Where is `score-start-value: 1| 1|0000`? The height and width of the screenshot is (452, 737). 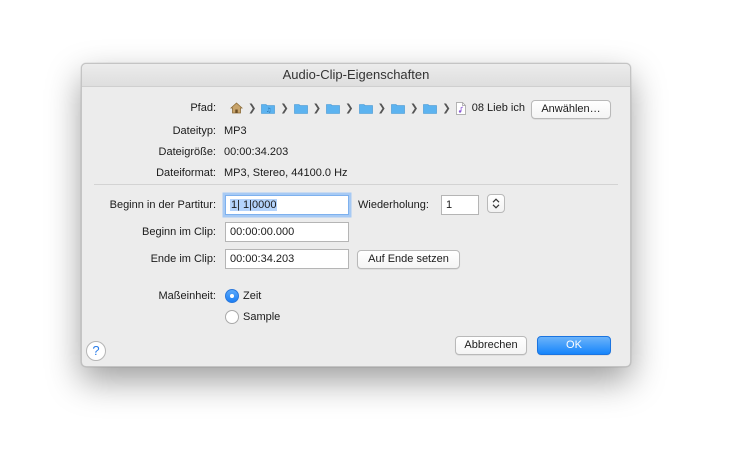 score-start-value: 1| 1|0000 is located at coordinates (254, 205).